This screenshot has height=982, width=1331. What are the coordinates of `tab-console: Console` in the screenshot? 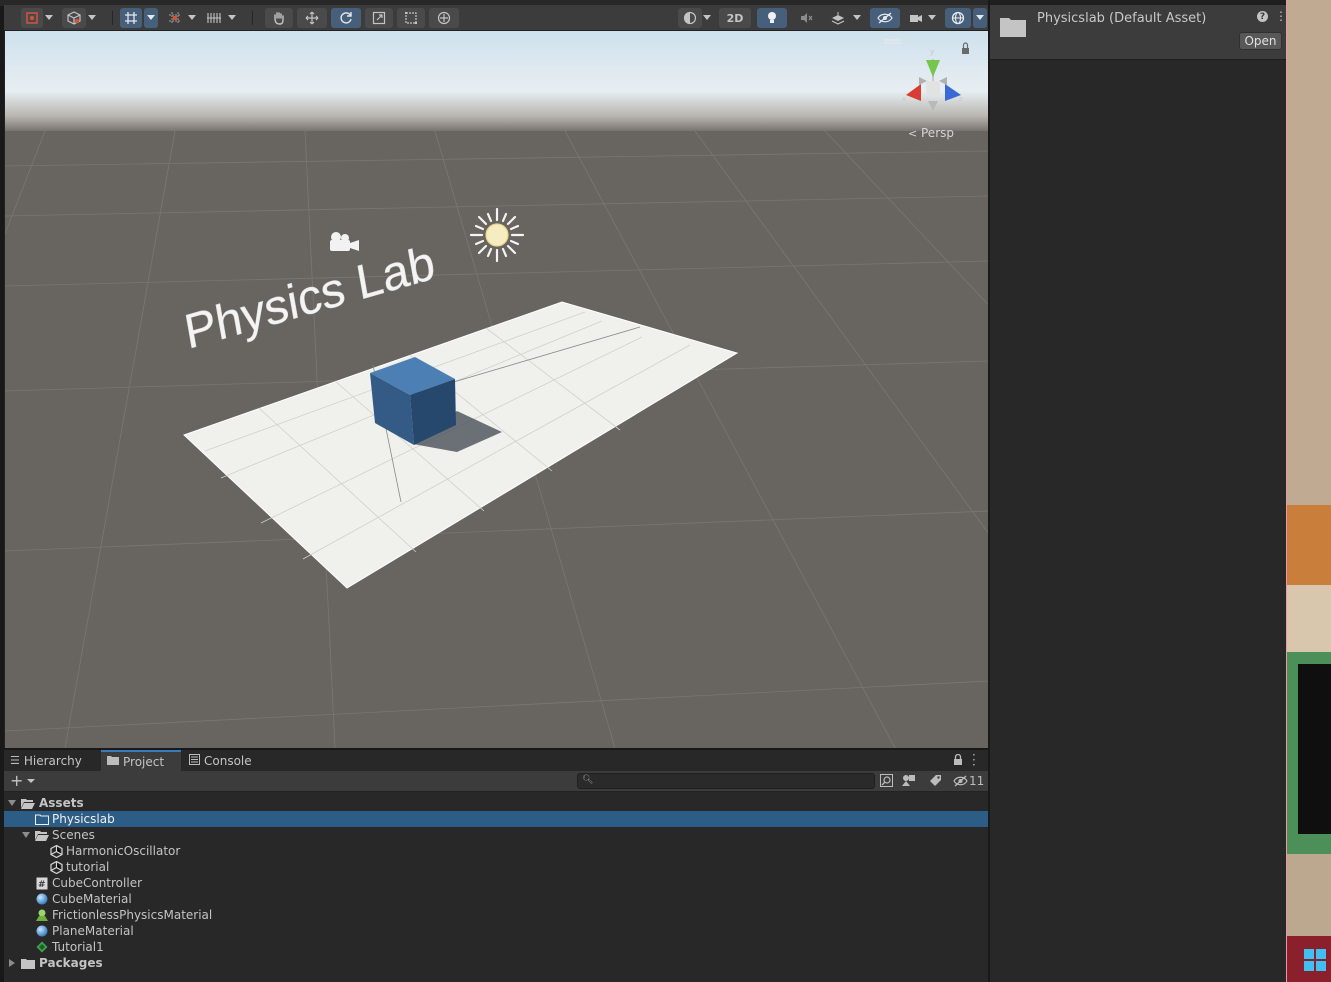 It's located at (223, 760).